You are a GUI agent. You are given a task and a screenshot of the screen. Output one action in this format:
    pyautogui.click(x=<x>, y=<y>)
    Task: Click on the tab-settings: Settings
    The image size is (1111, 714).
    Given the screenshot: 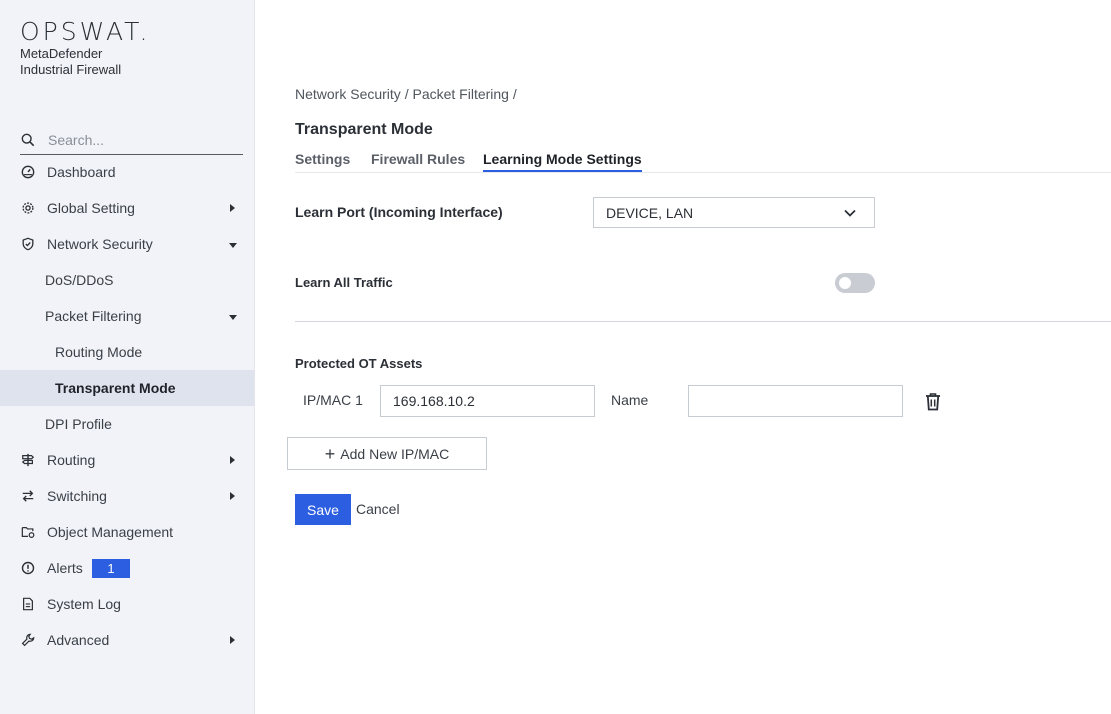 What is the action you would take?
    pyautogui.click(x=322, y=161)
    